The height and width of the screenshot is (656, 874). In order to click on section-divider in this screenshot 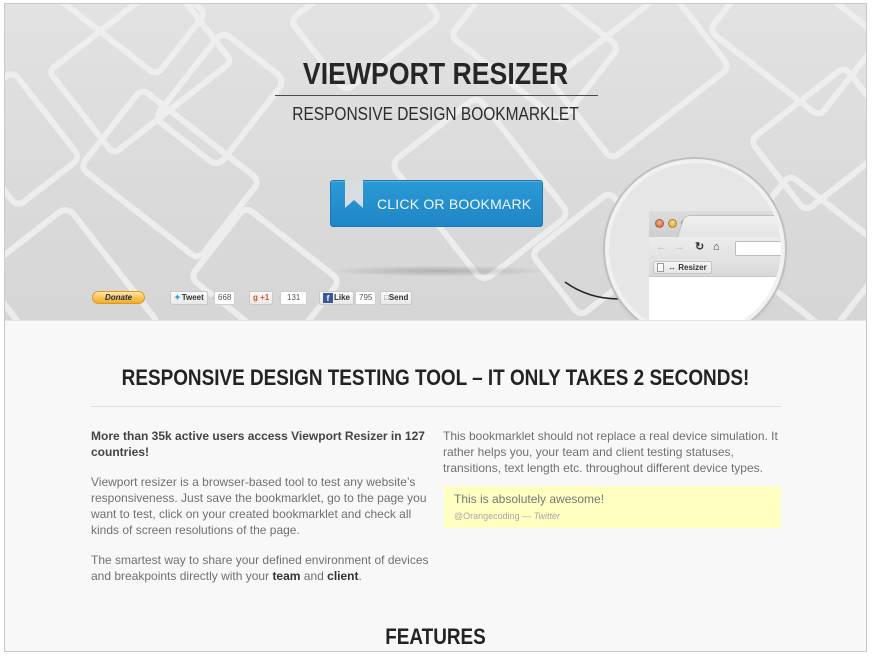, I will do `click(436, 406)`.